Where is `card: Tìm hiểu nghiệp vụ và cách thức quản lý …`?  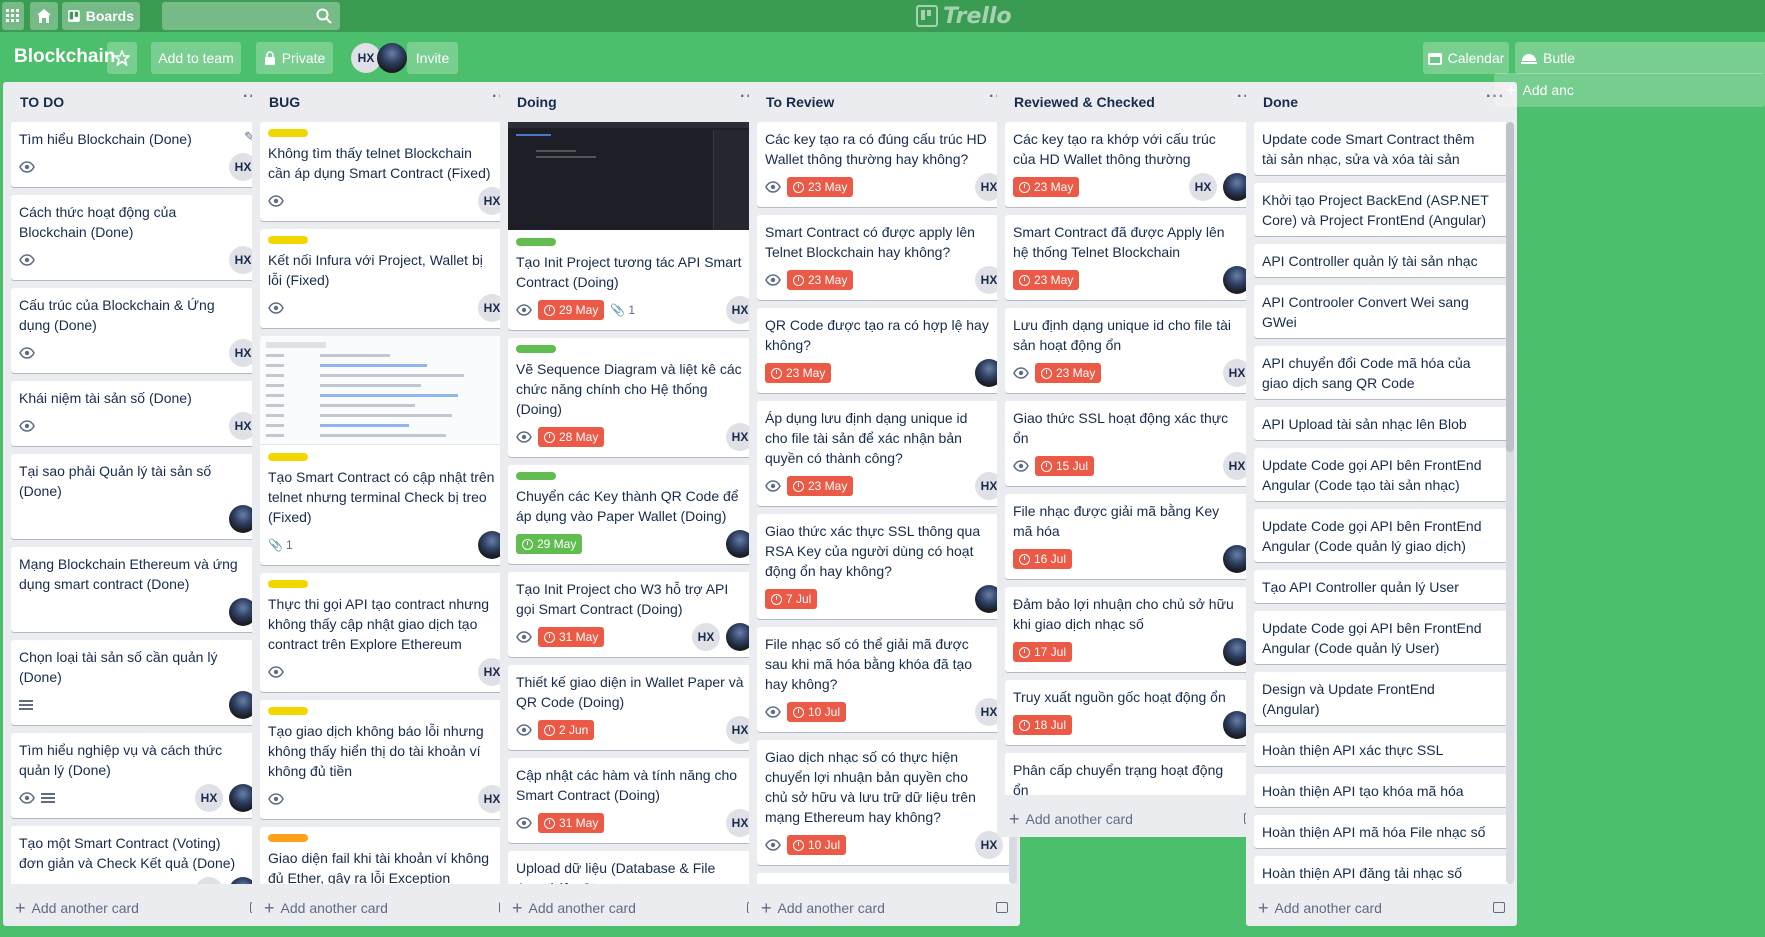
card: Tìm hiểu nghiệp vụ và cách thức quản lý … is located at coordinates (138, 775).